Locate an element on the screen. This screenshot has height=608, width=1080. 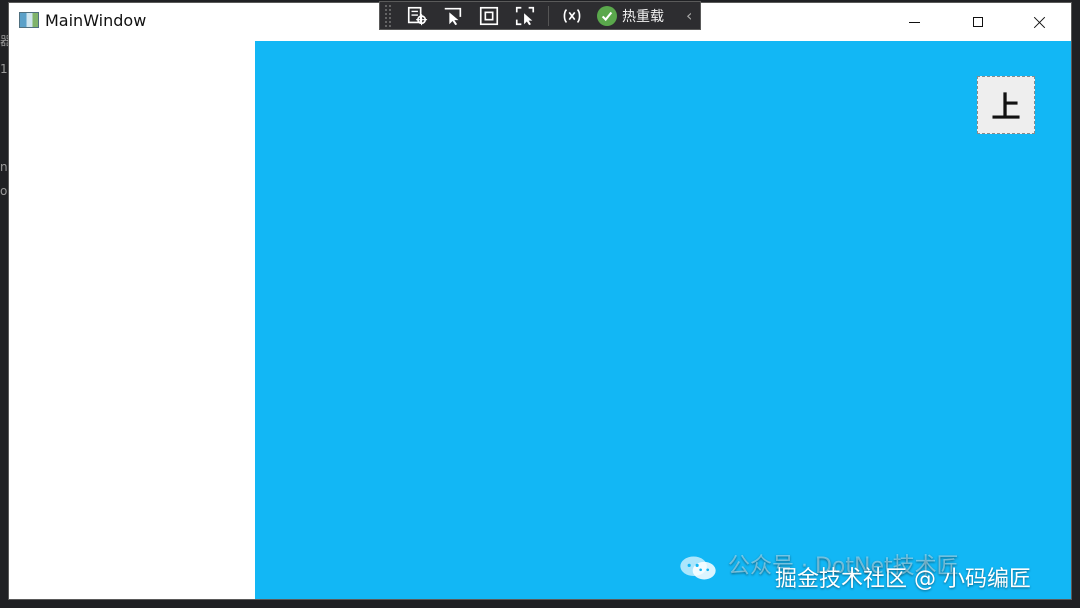
binding-failure-icon is located at coordinates (572, 15).